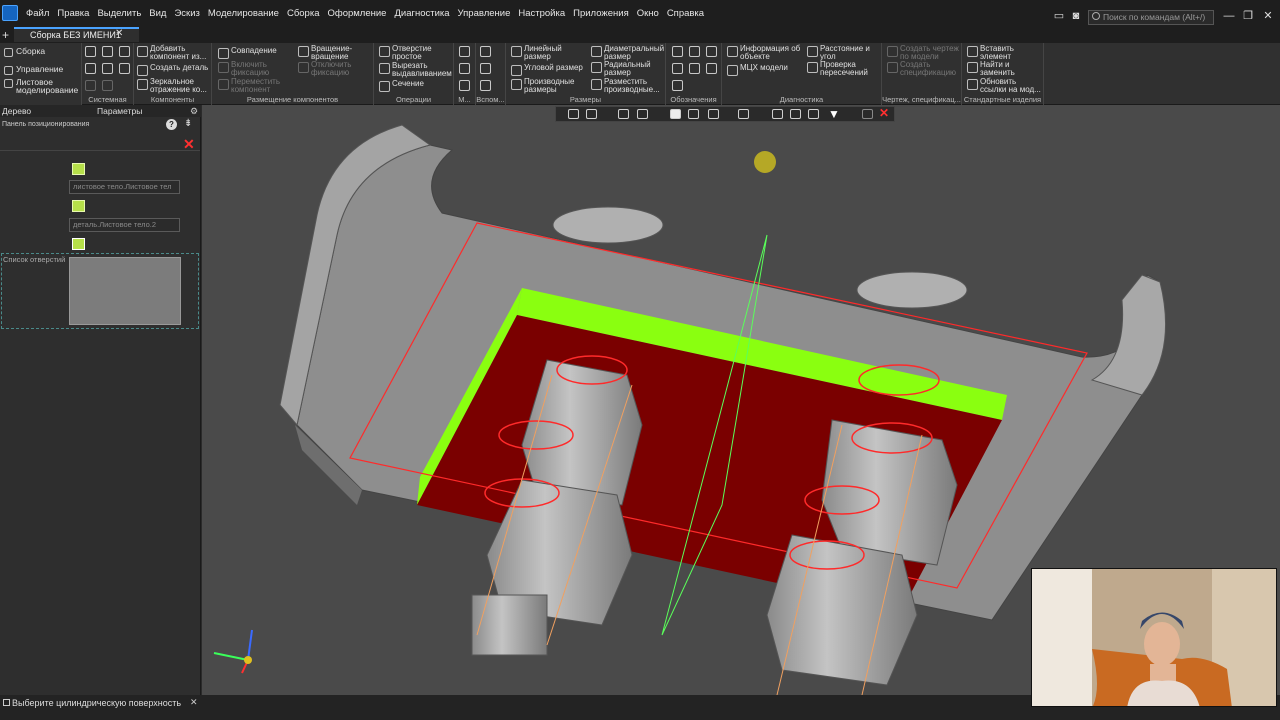 Image resolution: width=1280 pixels, height=720 pixels. I want to click on menu-modeling: Моделирование, so click(243, 13).